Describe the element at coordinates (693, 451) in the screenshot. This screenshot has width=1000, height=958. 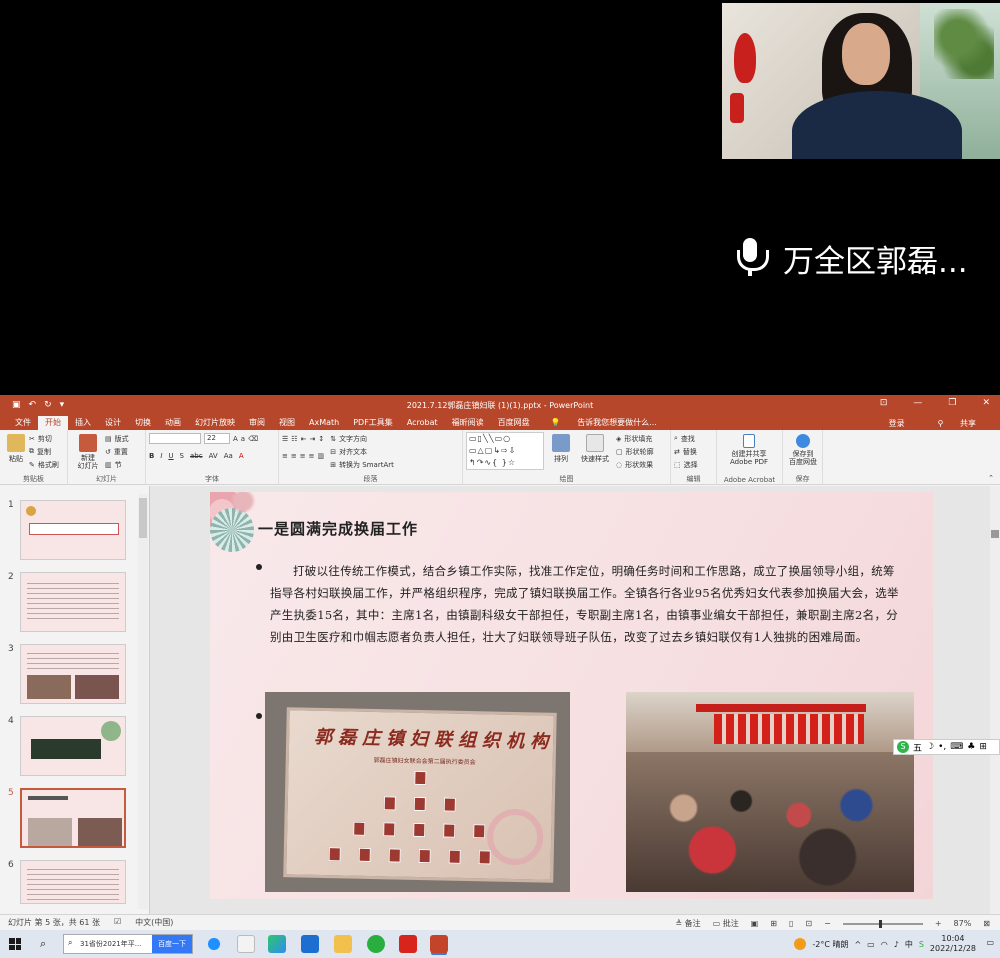
I see `replace-button: ⇄ 替换` at that location.